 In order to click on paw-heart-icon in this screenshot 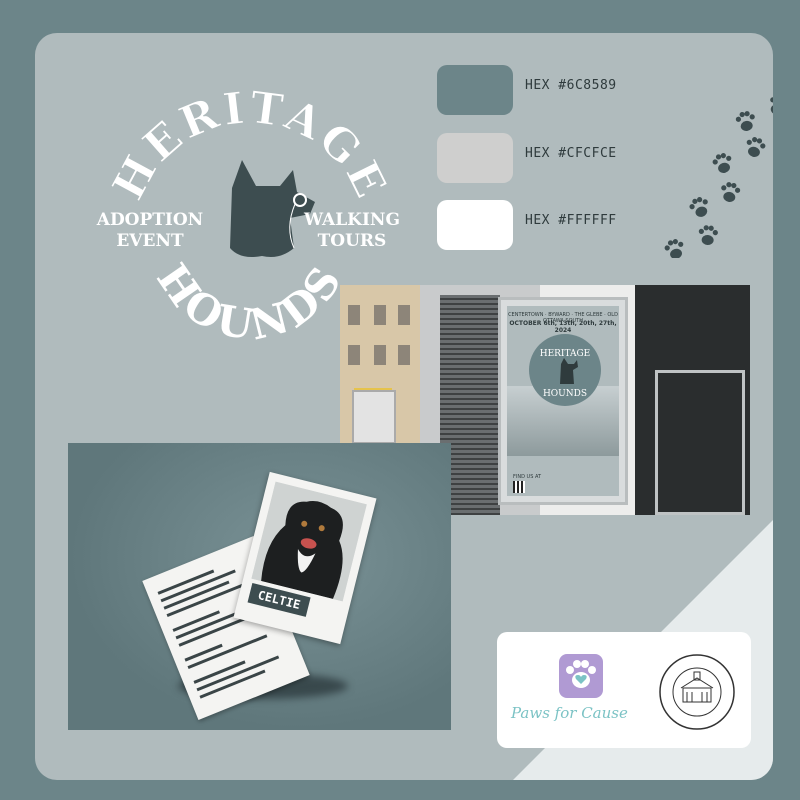, I will do `click(581, 674)`.